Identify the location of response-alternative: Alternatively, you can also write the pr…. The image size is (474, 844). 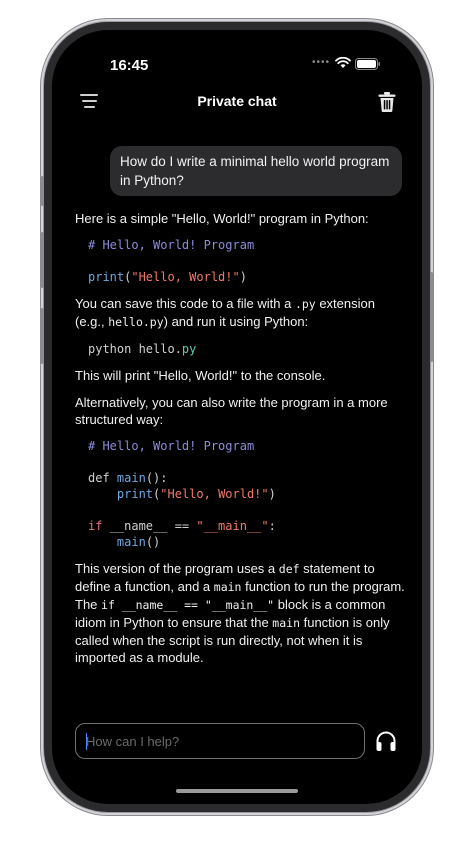
(231, 411).